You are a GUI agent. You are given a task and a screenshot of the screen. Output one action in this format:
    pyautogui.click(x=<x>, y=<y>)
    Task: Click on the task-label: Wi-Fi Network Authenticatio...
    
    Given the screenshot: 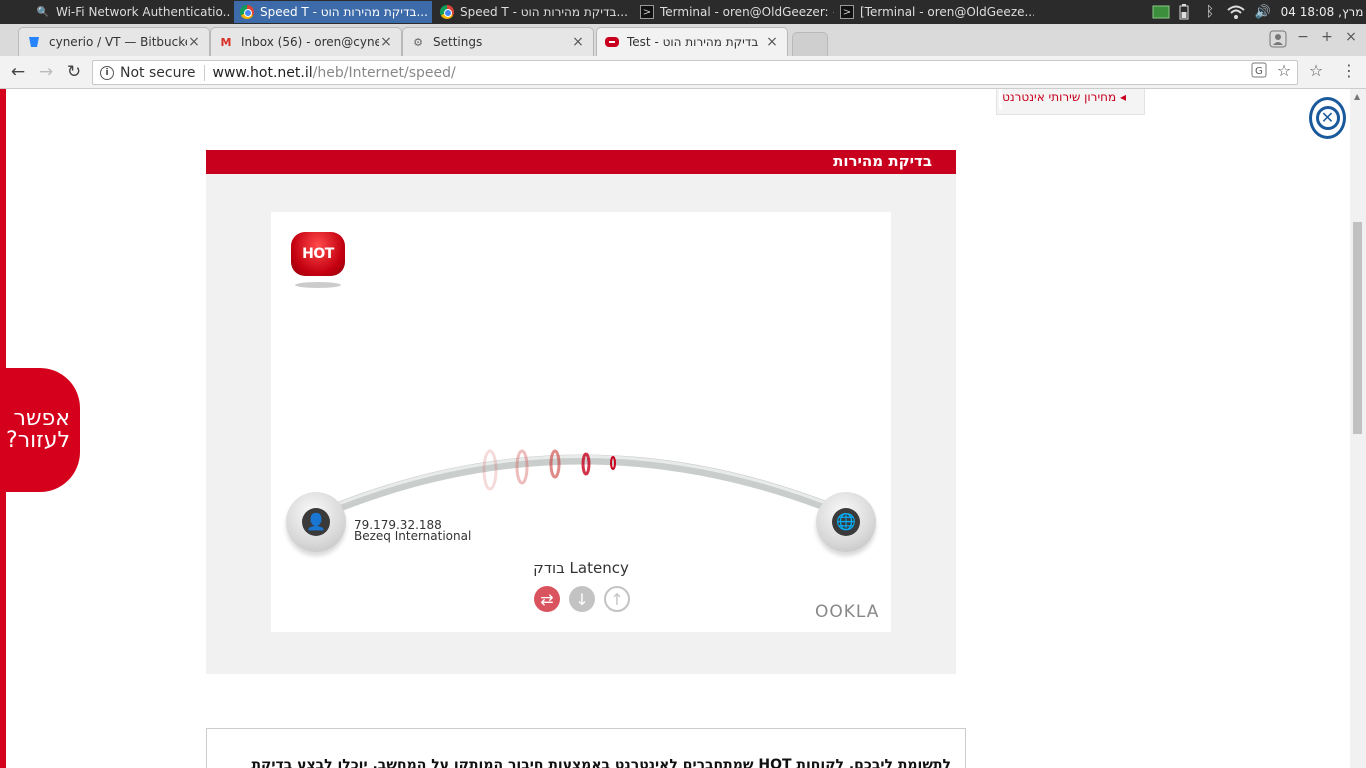 What is the action you would take?
    pyautogui.click(x=143, y=12)
    